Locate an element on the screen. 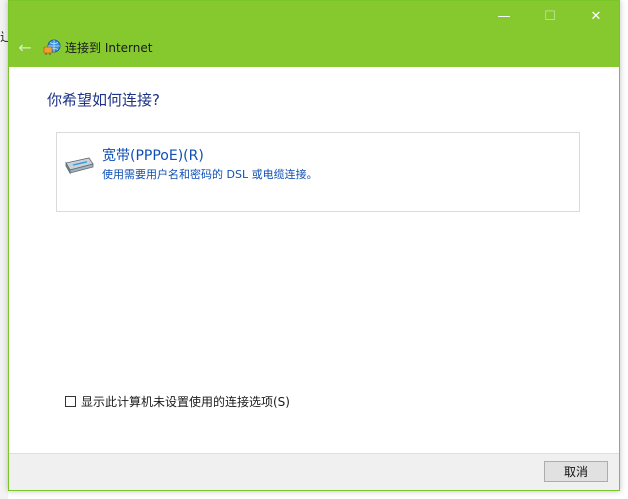 Image resolution: width=628 pixels, height=499 pixels. option-title: 宽带(PPPoE)(R) is located at coordinates (153, 156).